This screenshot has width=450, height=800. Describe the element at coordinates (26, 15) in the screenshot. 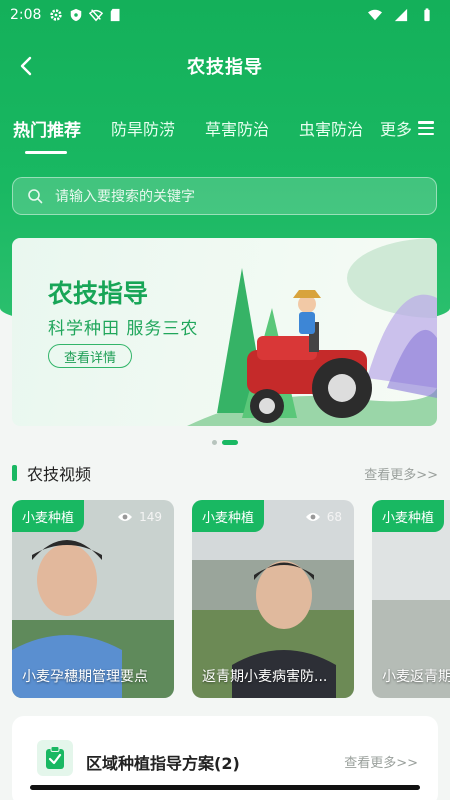

I see `status-time: 2:08` at that location.